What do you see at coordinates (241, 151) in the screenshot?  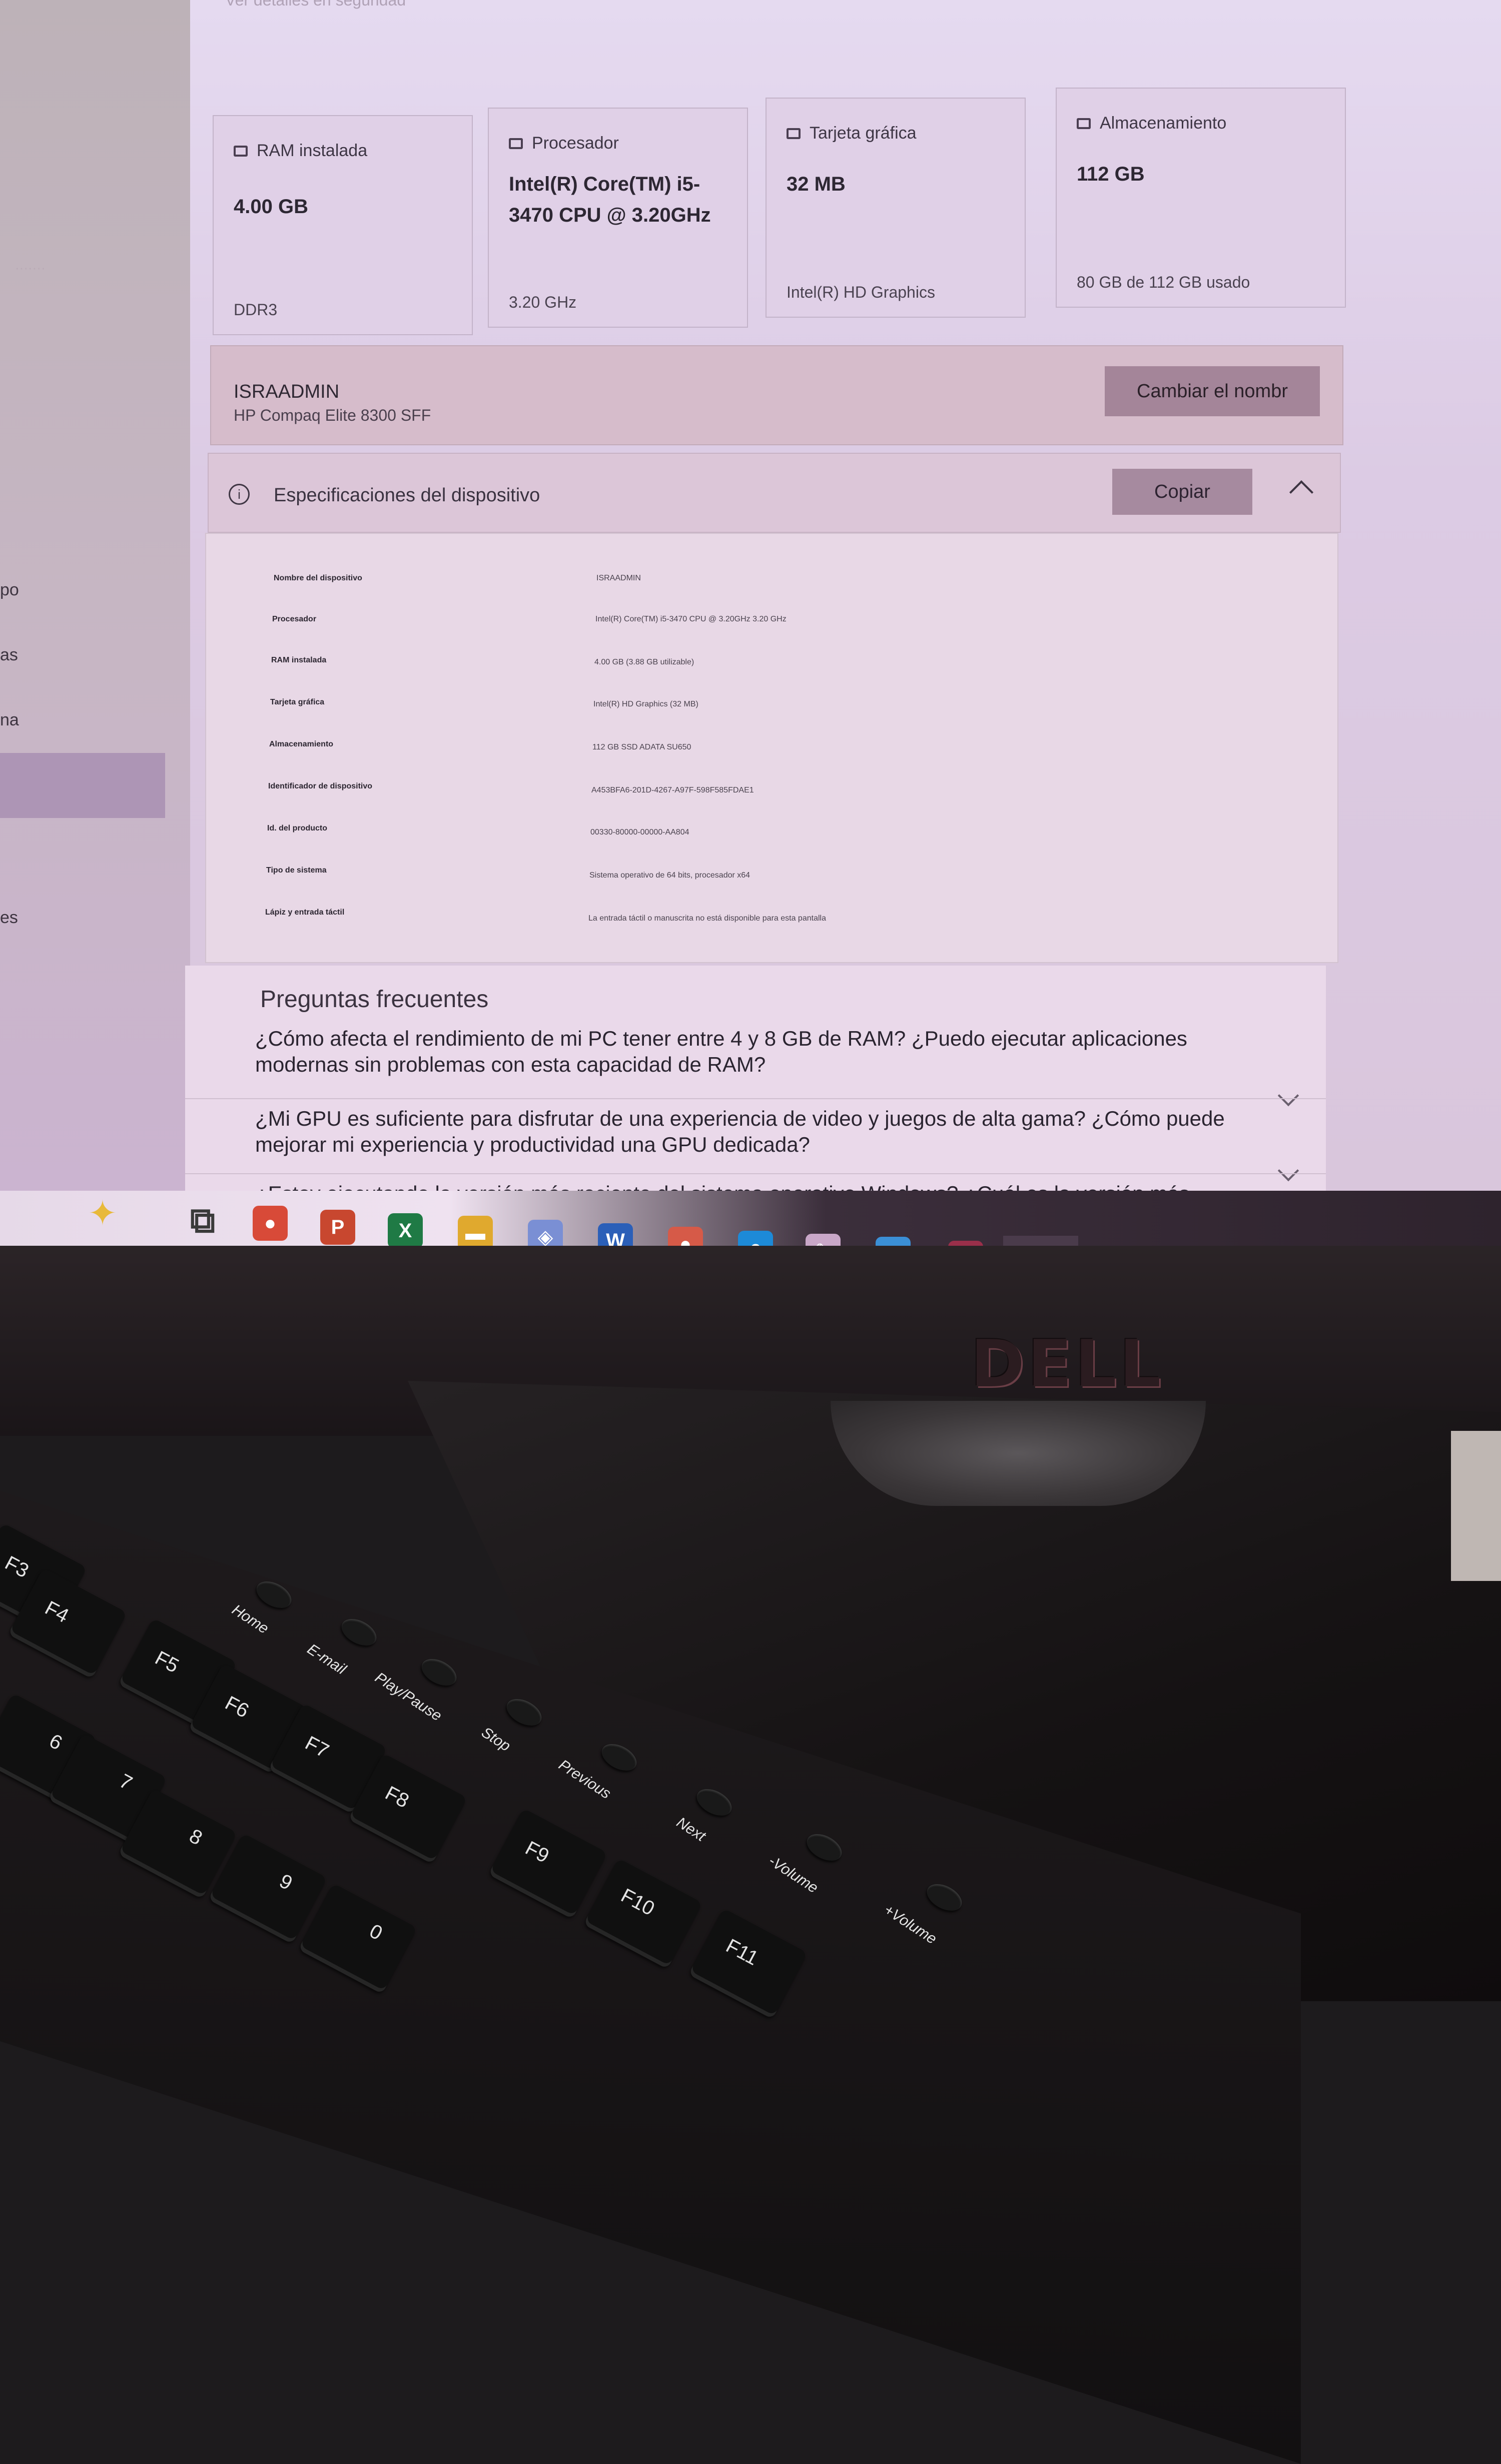 I see `ram-icon` at bounding box center [241, 151].